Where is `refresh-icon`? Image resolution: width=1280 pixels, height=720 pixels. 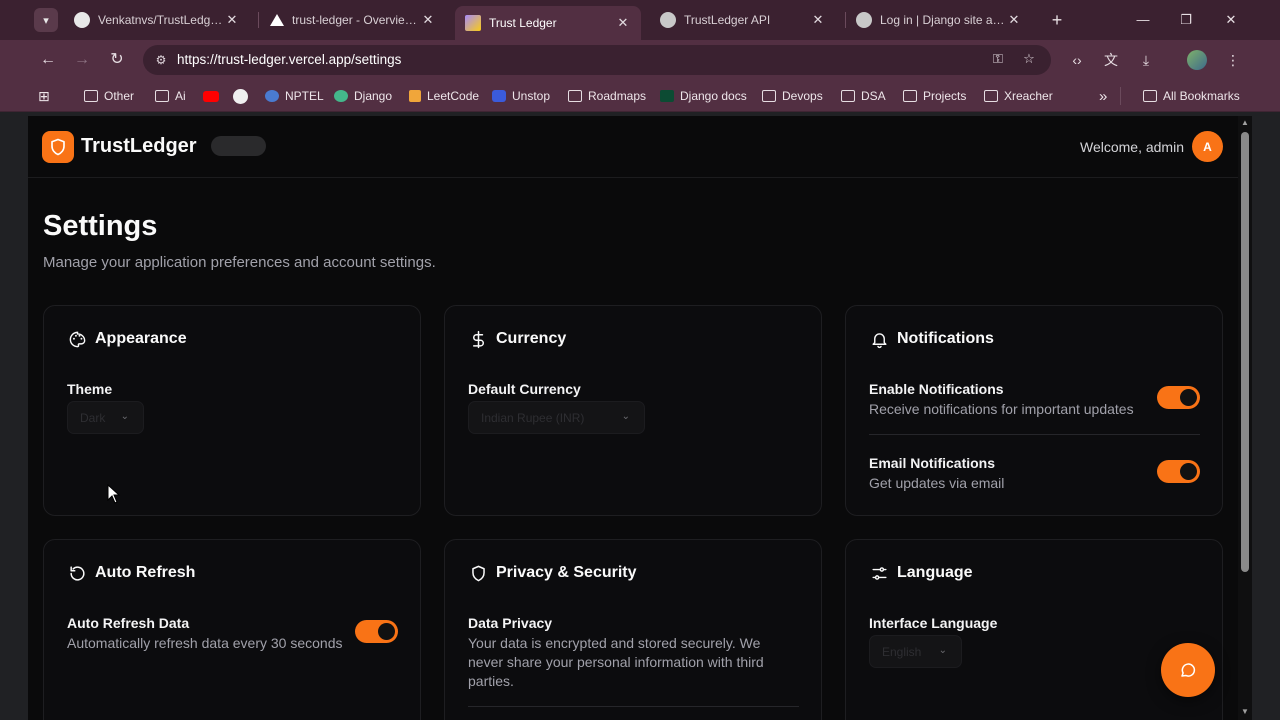
refresh-icon is located at coordinates (77, 573).